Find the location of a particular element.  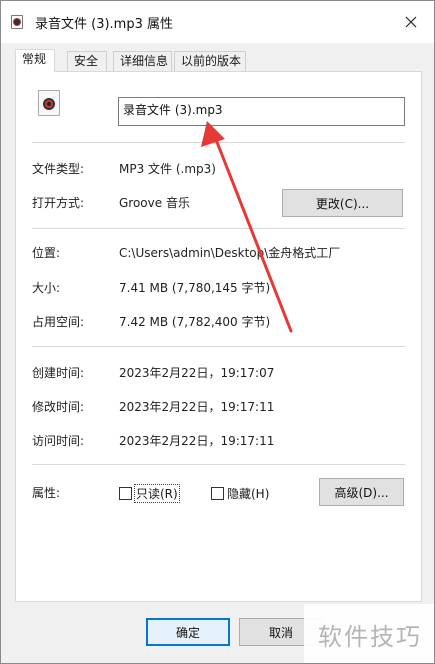

readonly-checkbox: 只读(R) is located at coordinates (149, 493).